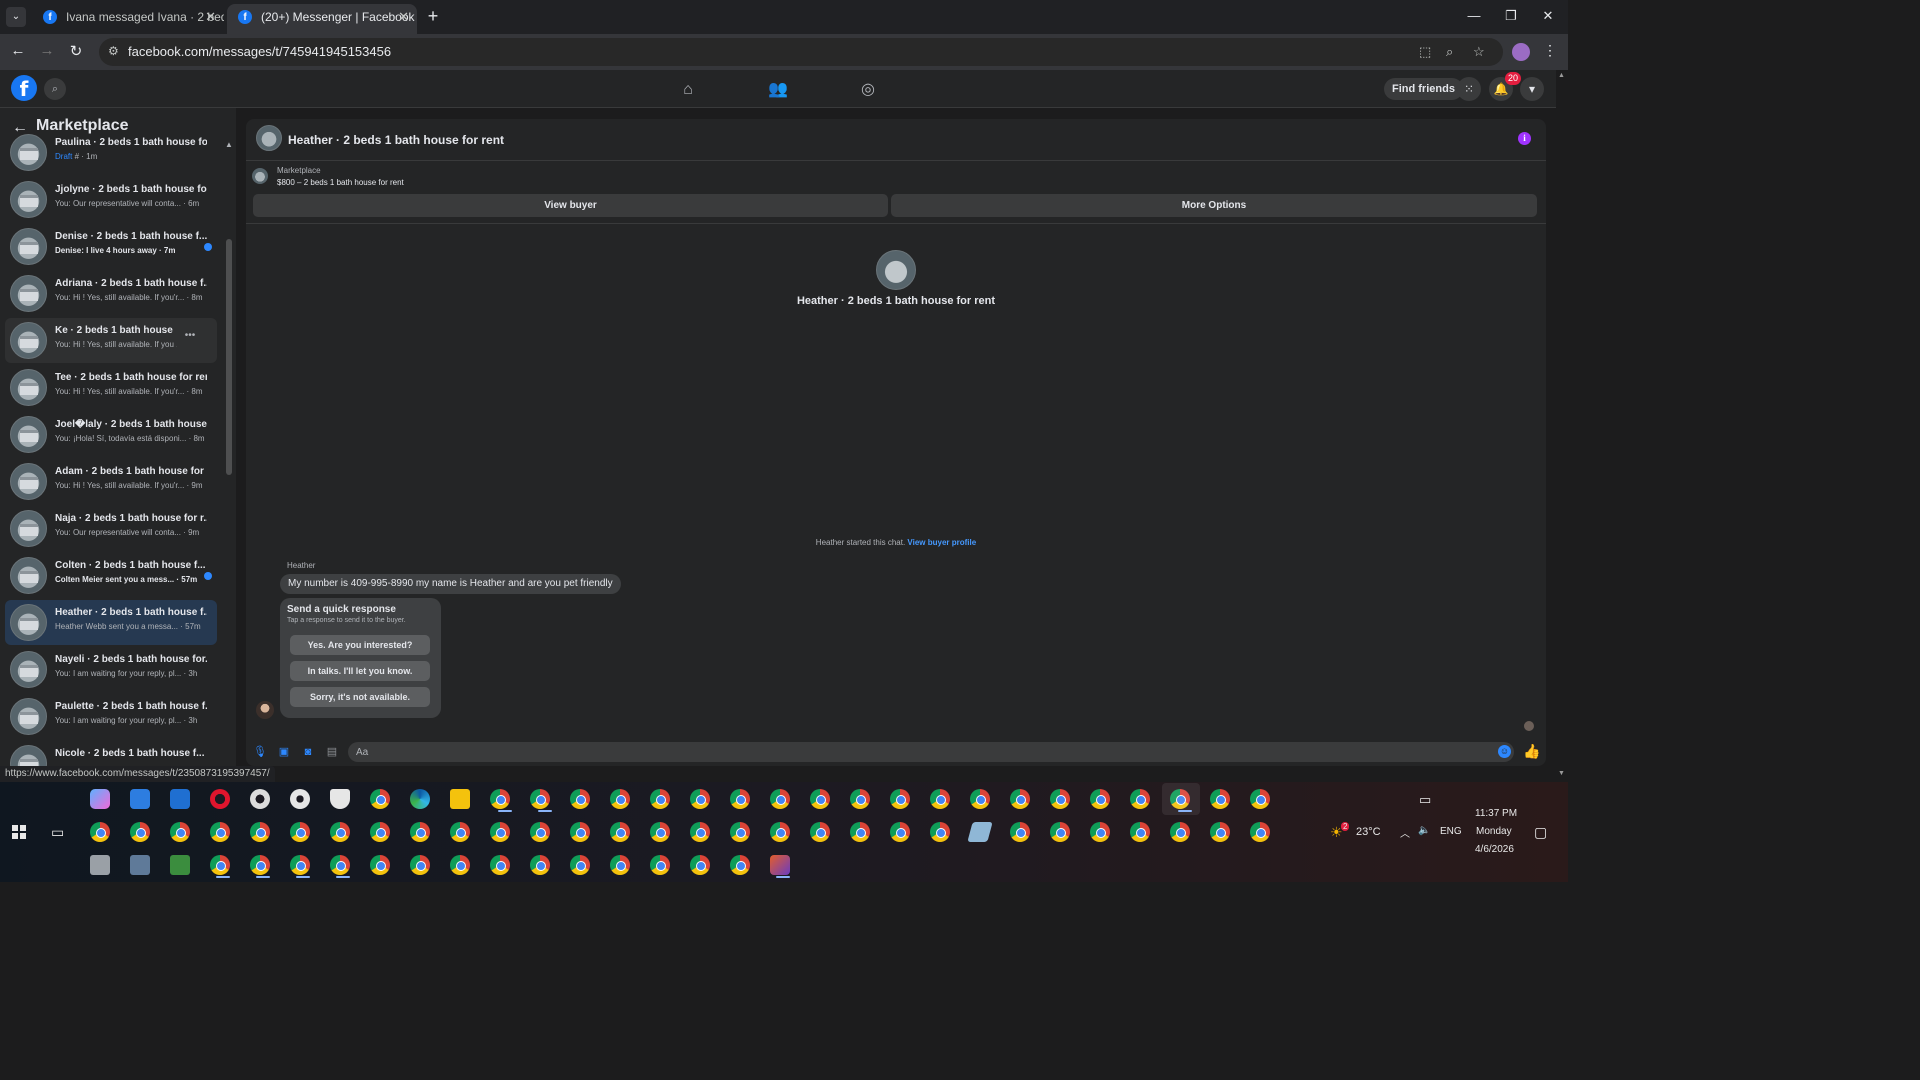 This screenshot has height=1080, width=1920. Describe the element at coordinates (265, 710) in the screenshot. I see `sender-avatar` at that location.